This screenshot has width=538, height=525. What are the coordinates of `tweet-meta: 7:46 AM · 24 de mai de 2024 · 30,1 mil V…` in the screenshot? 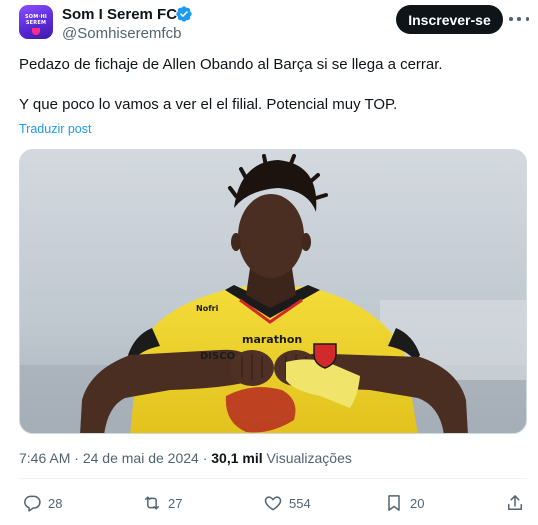 It's located at (185, 458).